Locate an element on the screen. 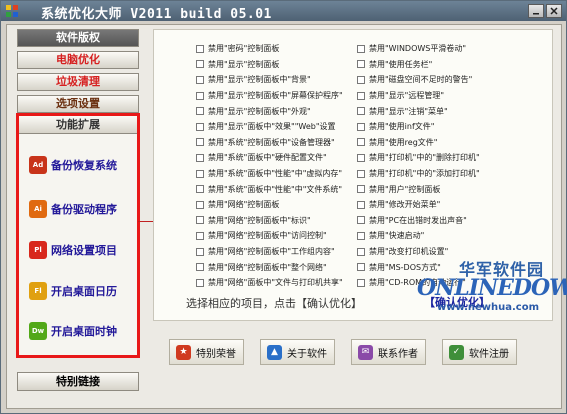 This screenshot has width=567, height=414. close-button is located at coordinates (554, 11).